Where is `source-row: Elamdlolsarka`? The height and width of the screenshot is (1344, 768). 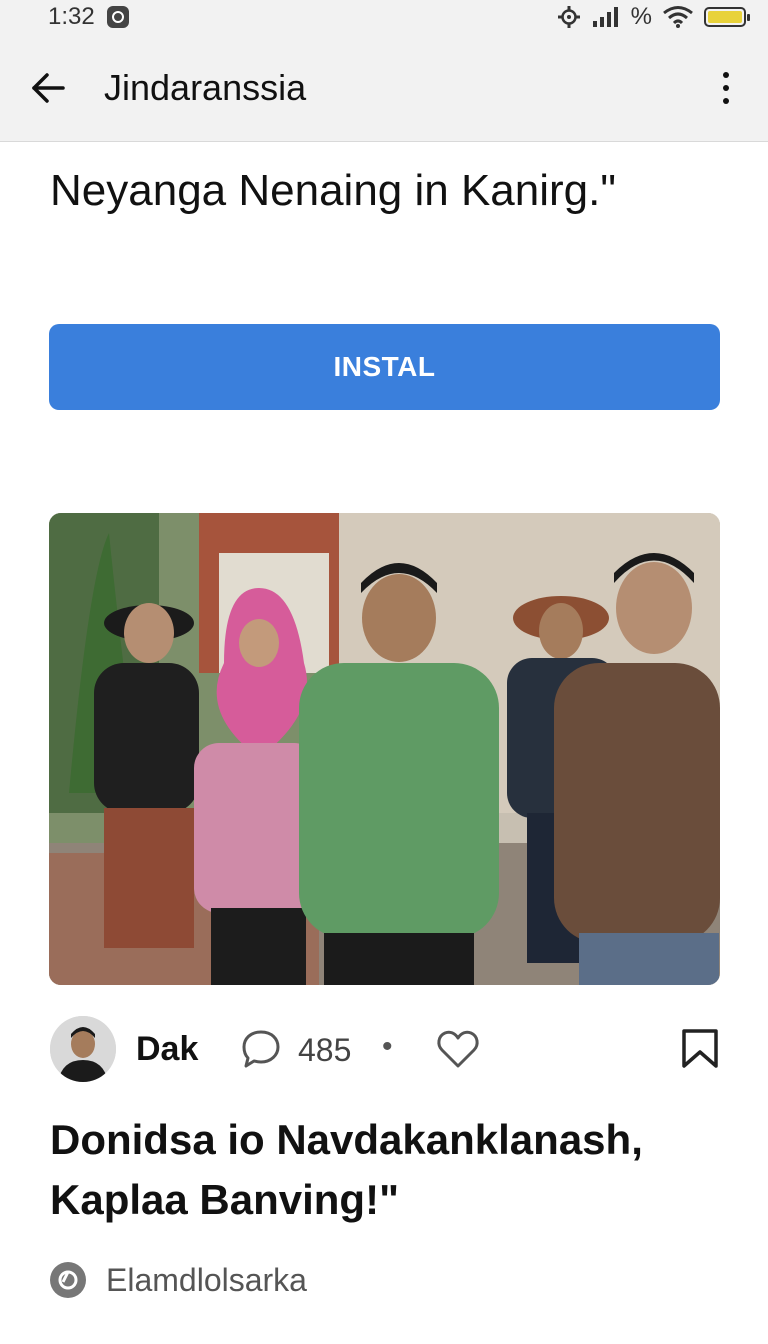
source-row: Elamdlolsarka is located at coordinates (178, 1280).